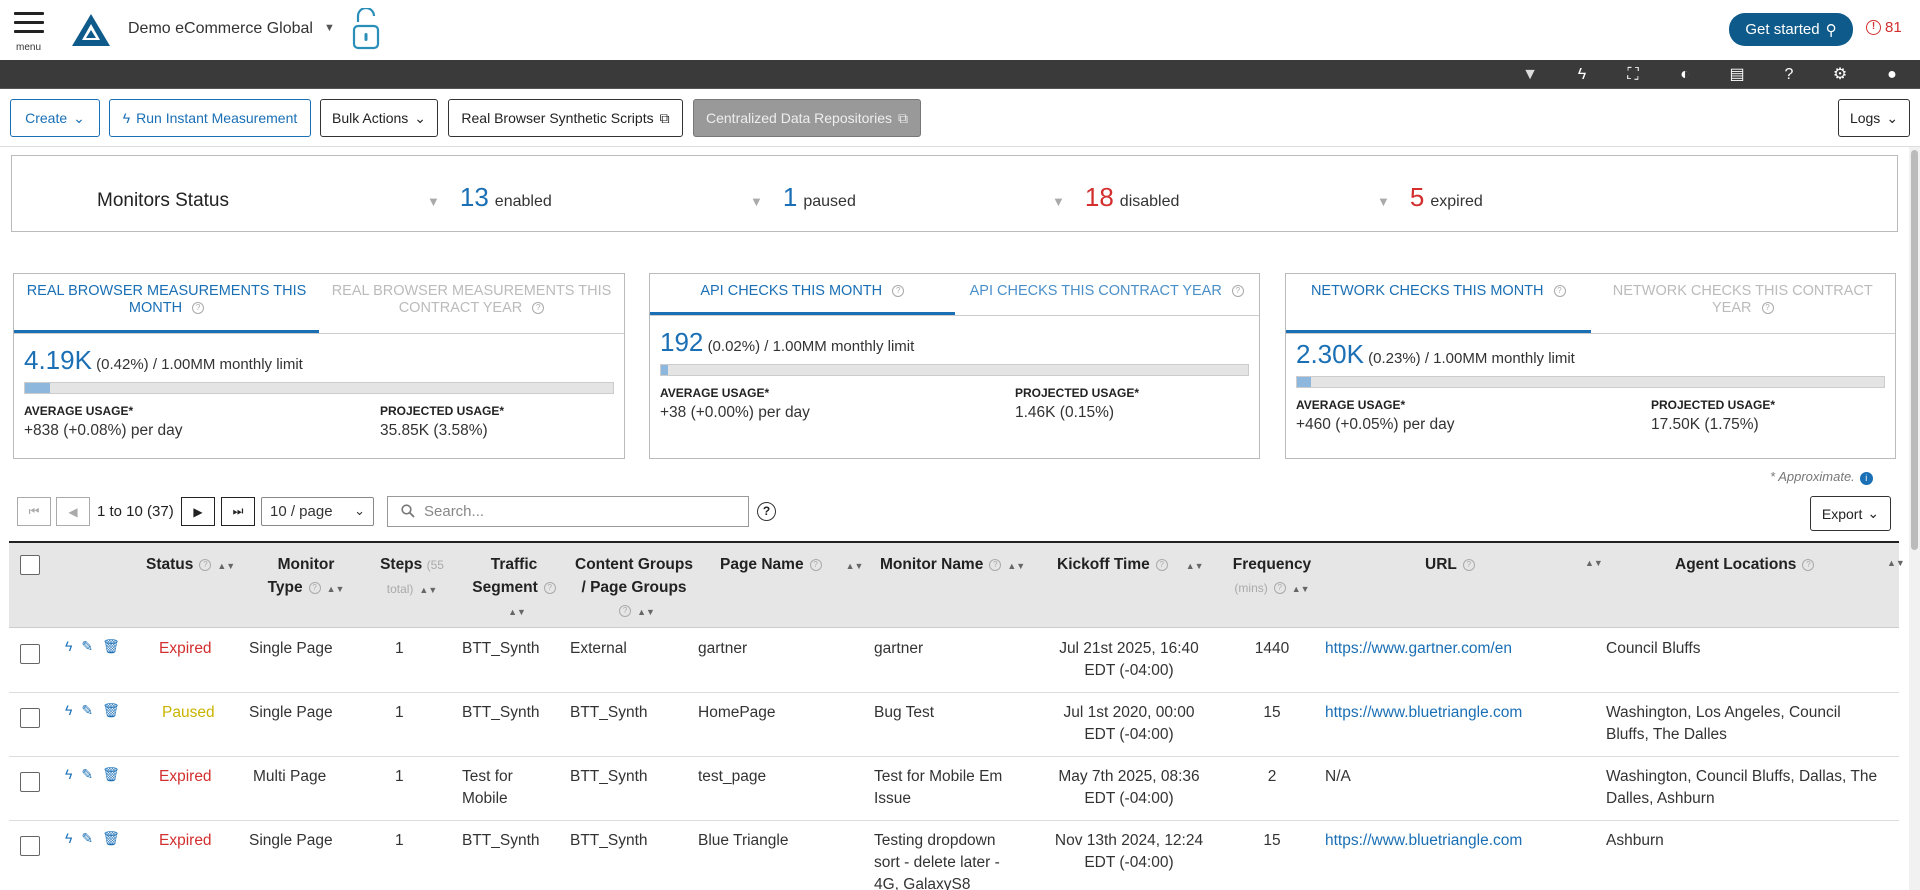 This screenshot has width=1920, height=890. What do you see at coordinates (766, 511) in the screenshot?
I see `search-help-icon: ?` at bounding box center [766, 511].